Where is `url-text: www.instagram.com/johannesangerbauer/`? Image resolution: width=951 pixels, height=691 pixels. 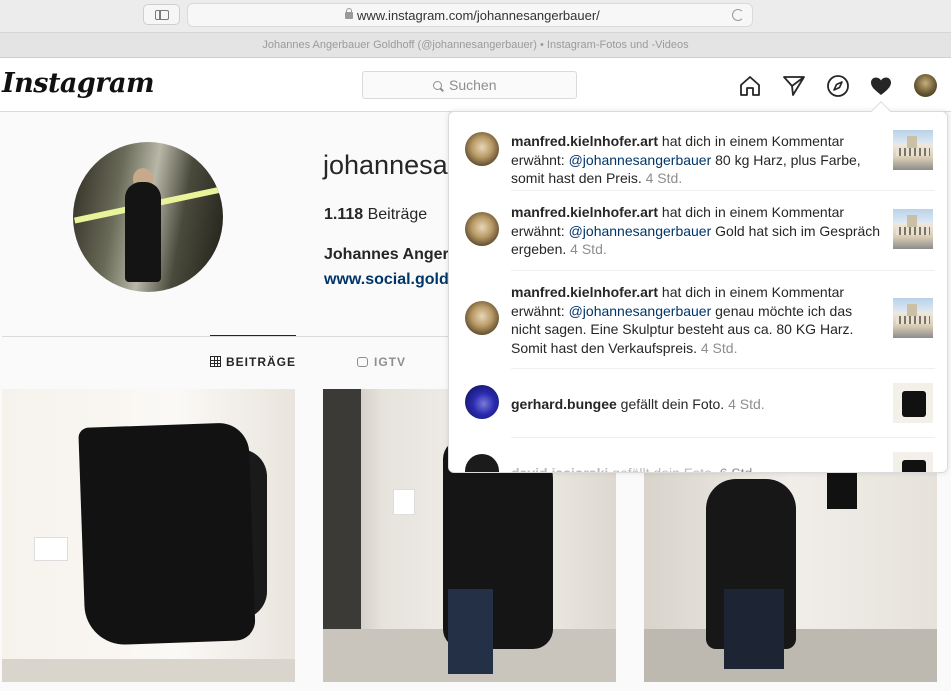 url-text: www.instagram.com/johannesangerbauer/ is located at coordinates (478, 15).